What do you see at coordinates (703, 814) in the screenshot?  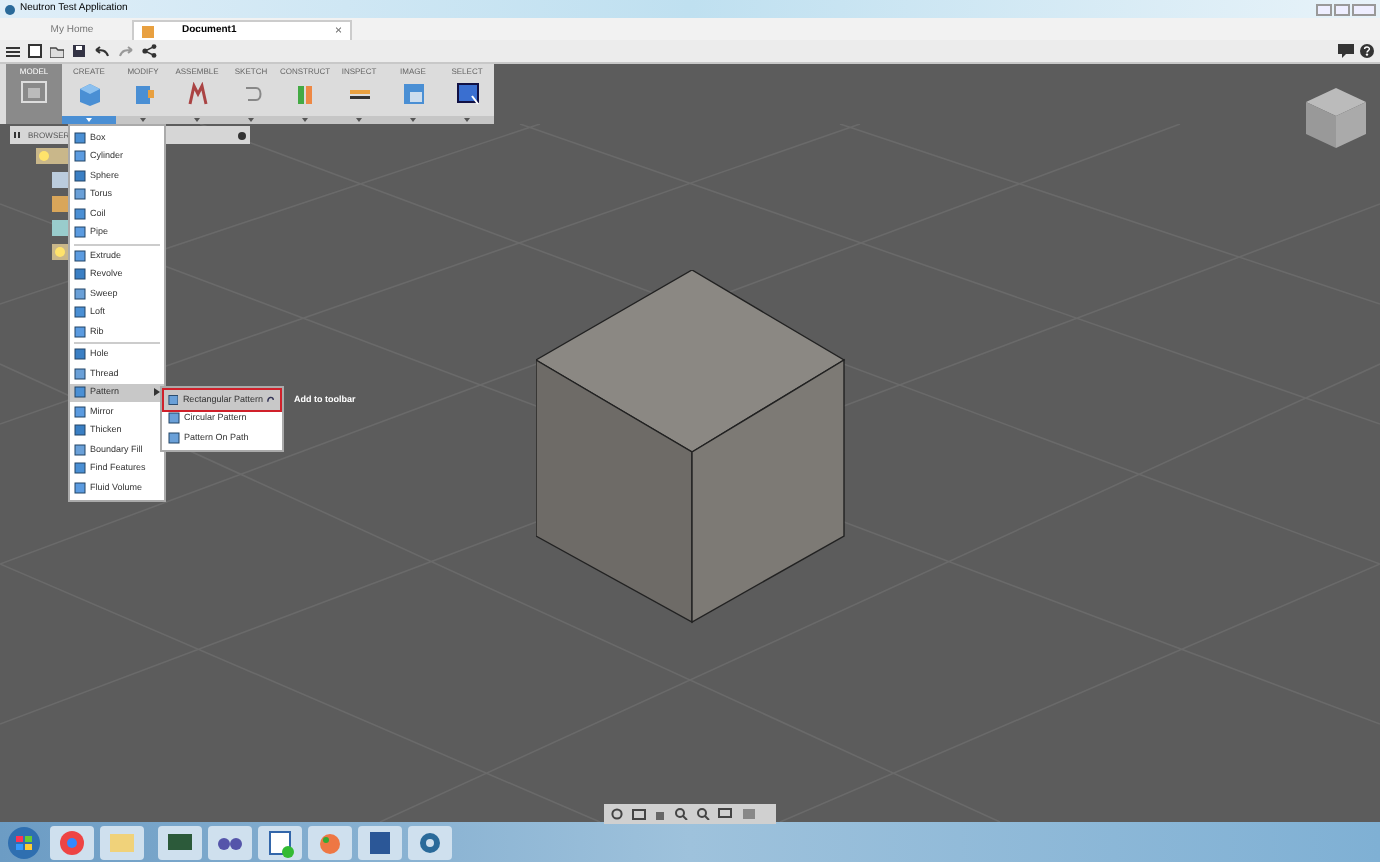 I see `search-icon` at bounding box center [703, 814].